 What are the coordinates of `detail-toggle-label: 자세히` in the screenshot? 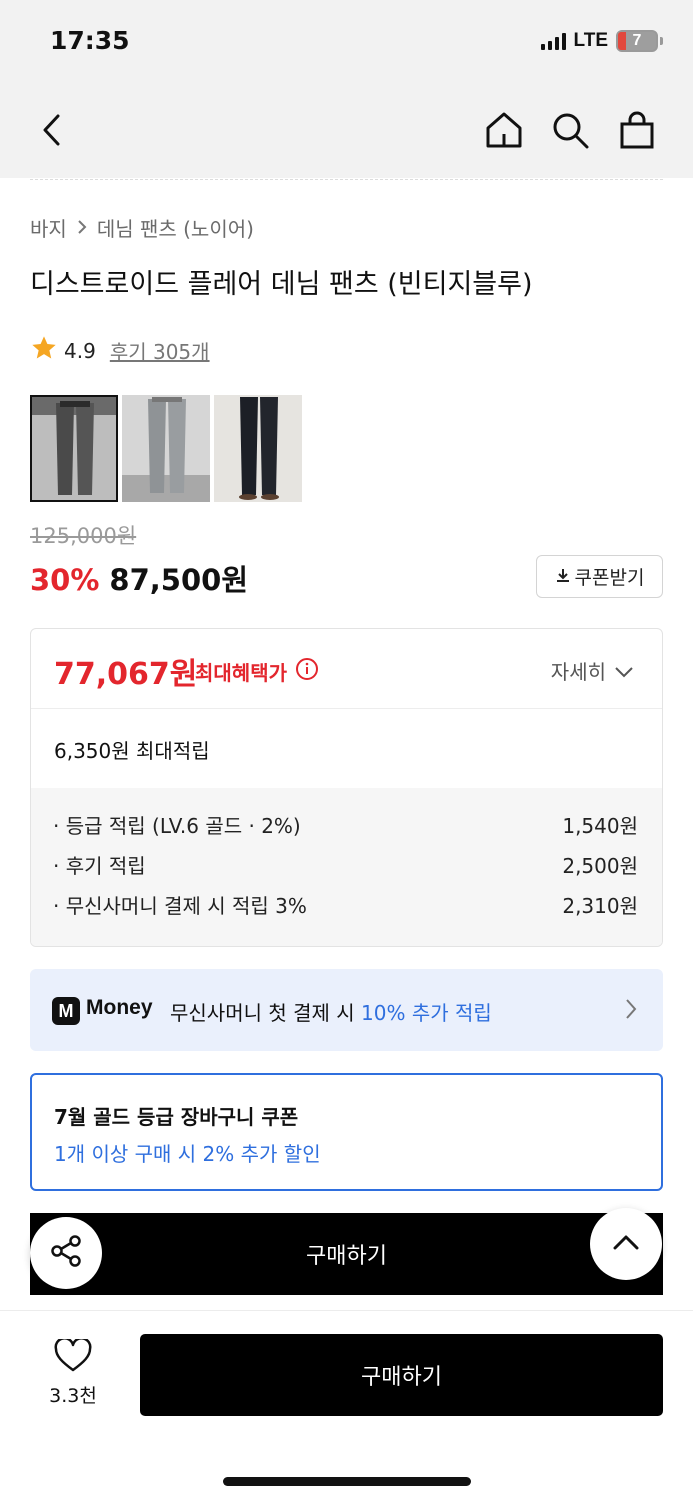 It's located at (578, 672).